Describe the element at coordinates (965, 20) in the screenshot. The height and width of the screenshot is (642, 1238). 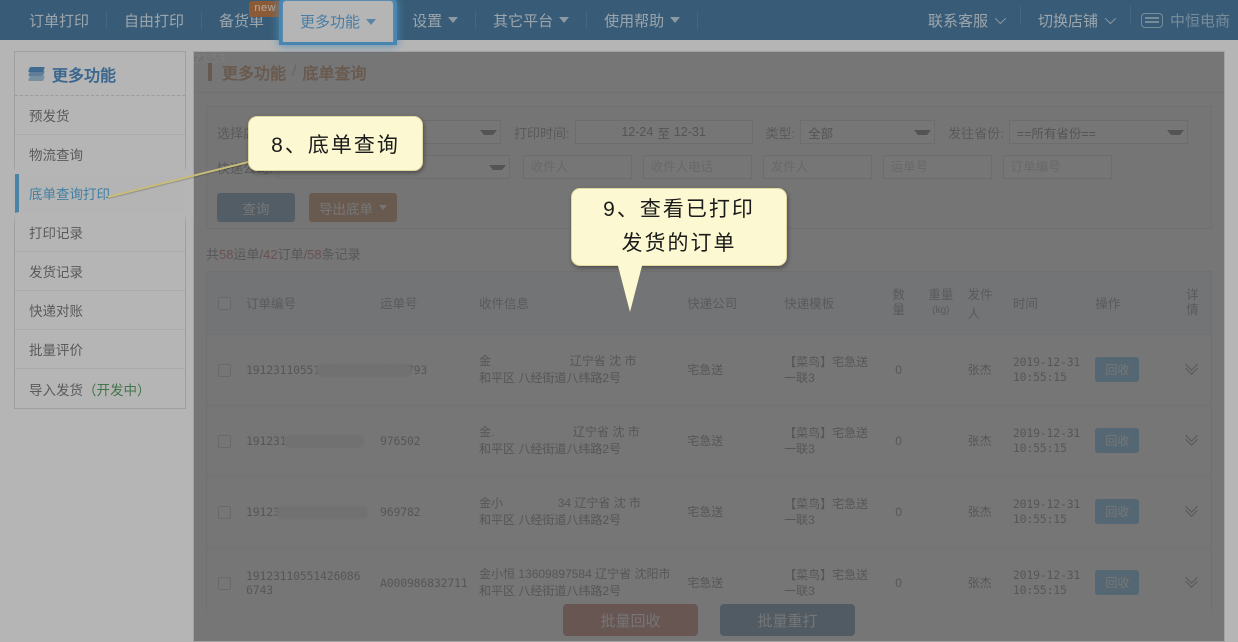
I see `nav-contact-support: 联系客服` at that location.